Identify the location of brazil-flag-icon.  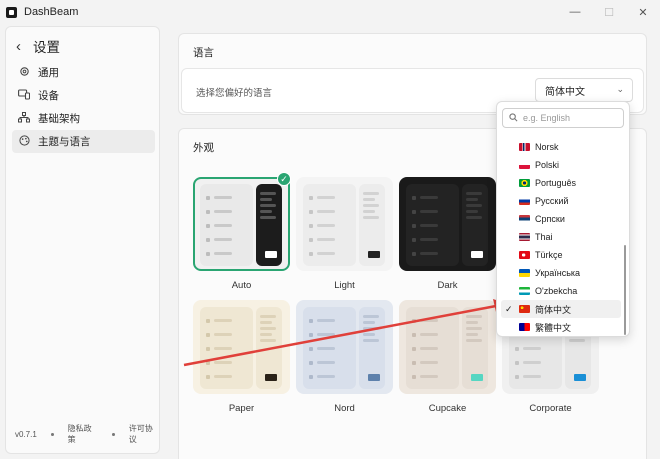
(524, 183).